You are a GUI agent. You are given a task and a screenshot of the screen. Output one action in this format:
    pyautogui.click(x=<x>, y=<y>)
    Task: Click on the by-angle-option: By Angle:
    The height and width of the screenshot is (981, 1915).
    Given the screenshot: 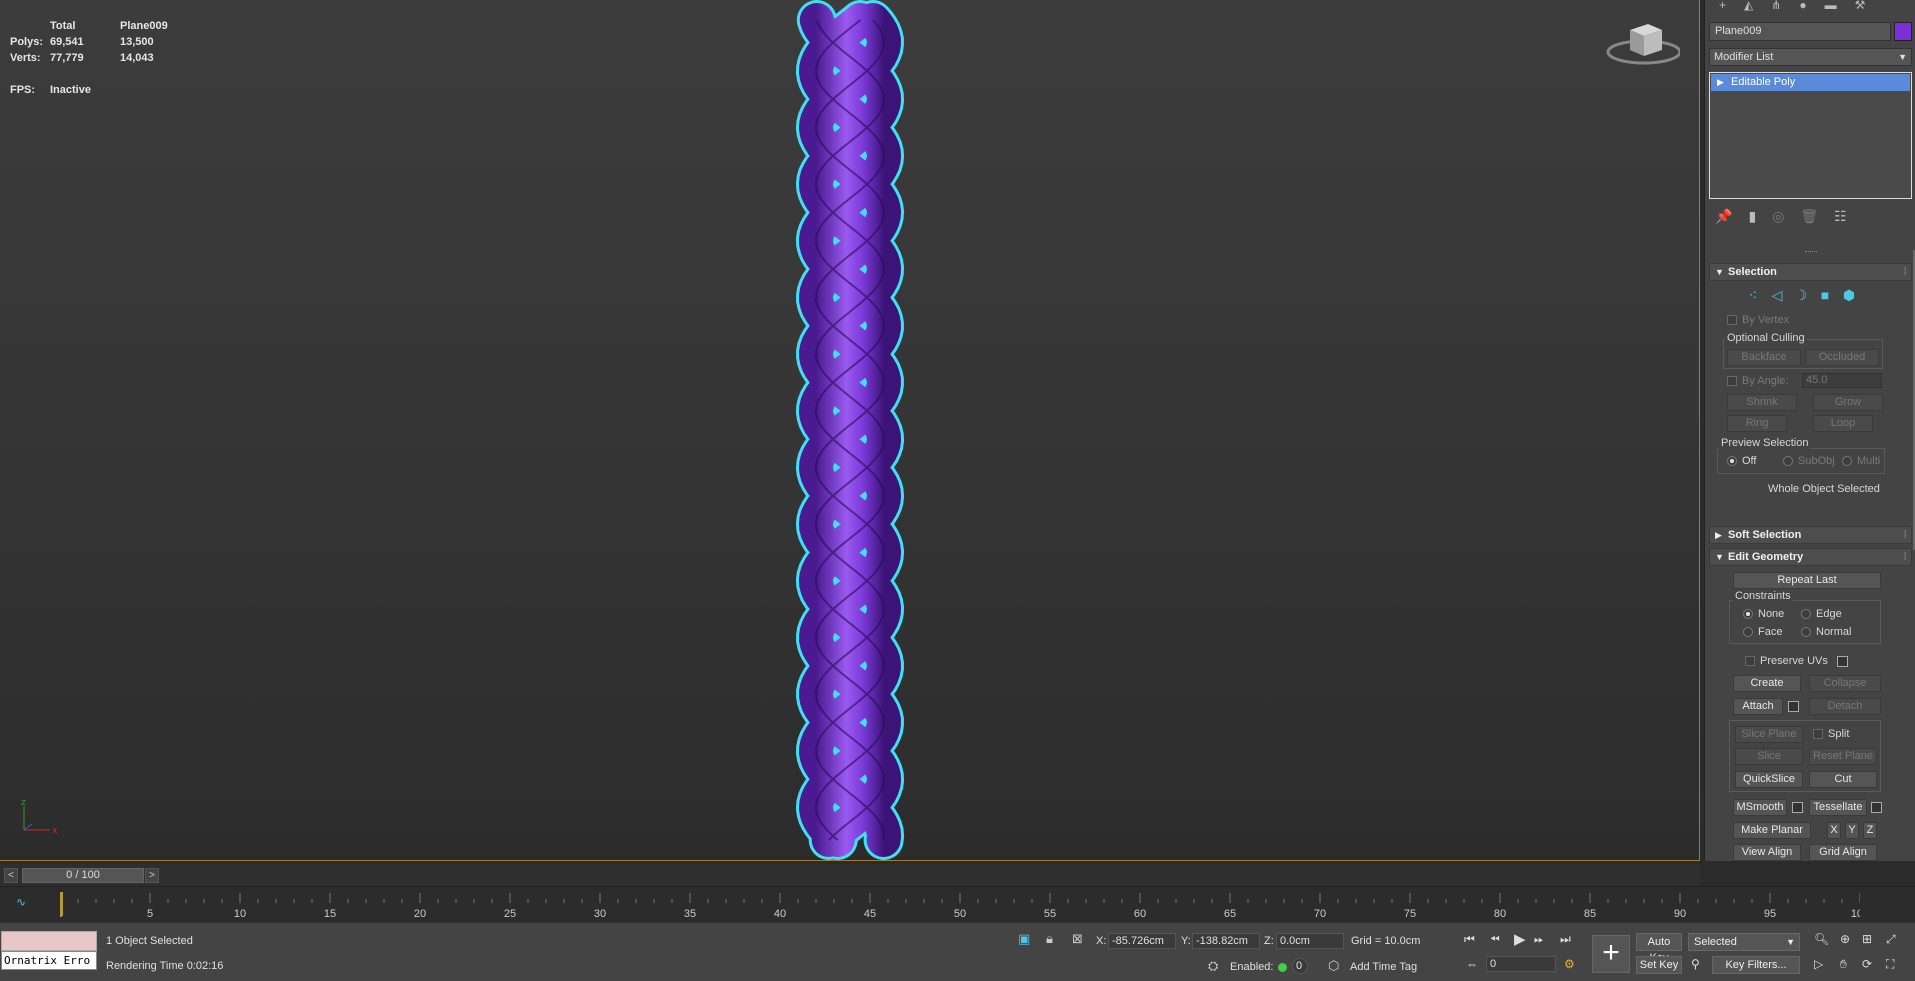 What is the action you would take?
    pyautogui.click(x=1757, y=381)
    